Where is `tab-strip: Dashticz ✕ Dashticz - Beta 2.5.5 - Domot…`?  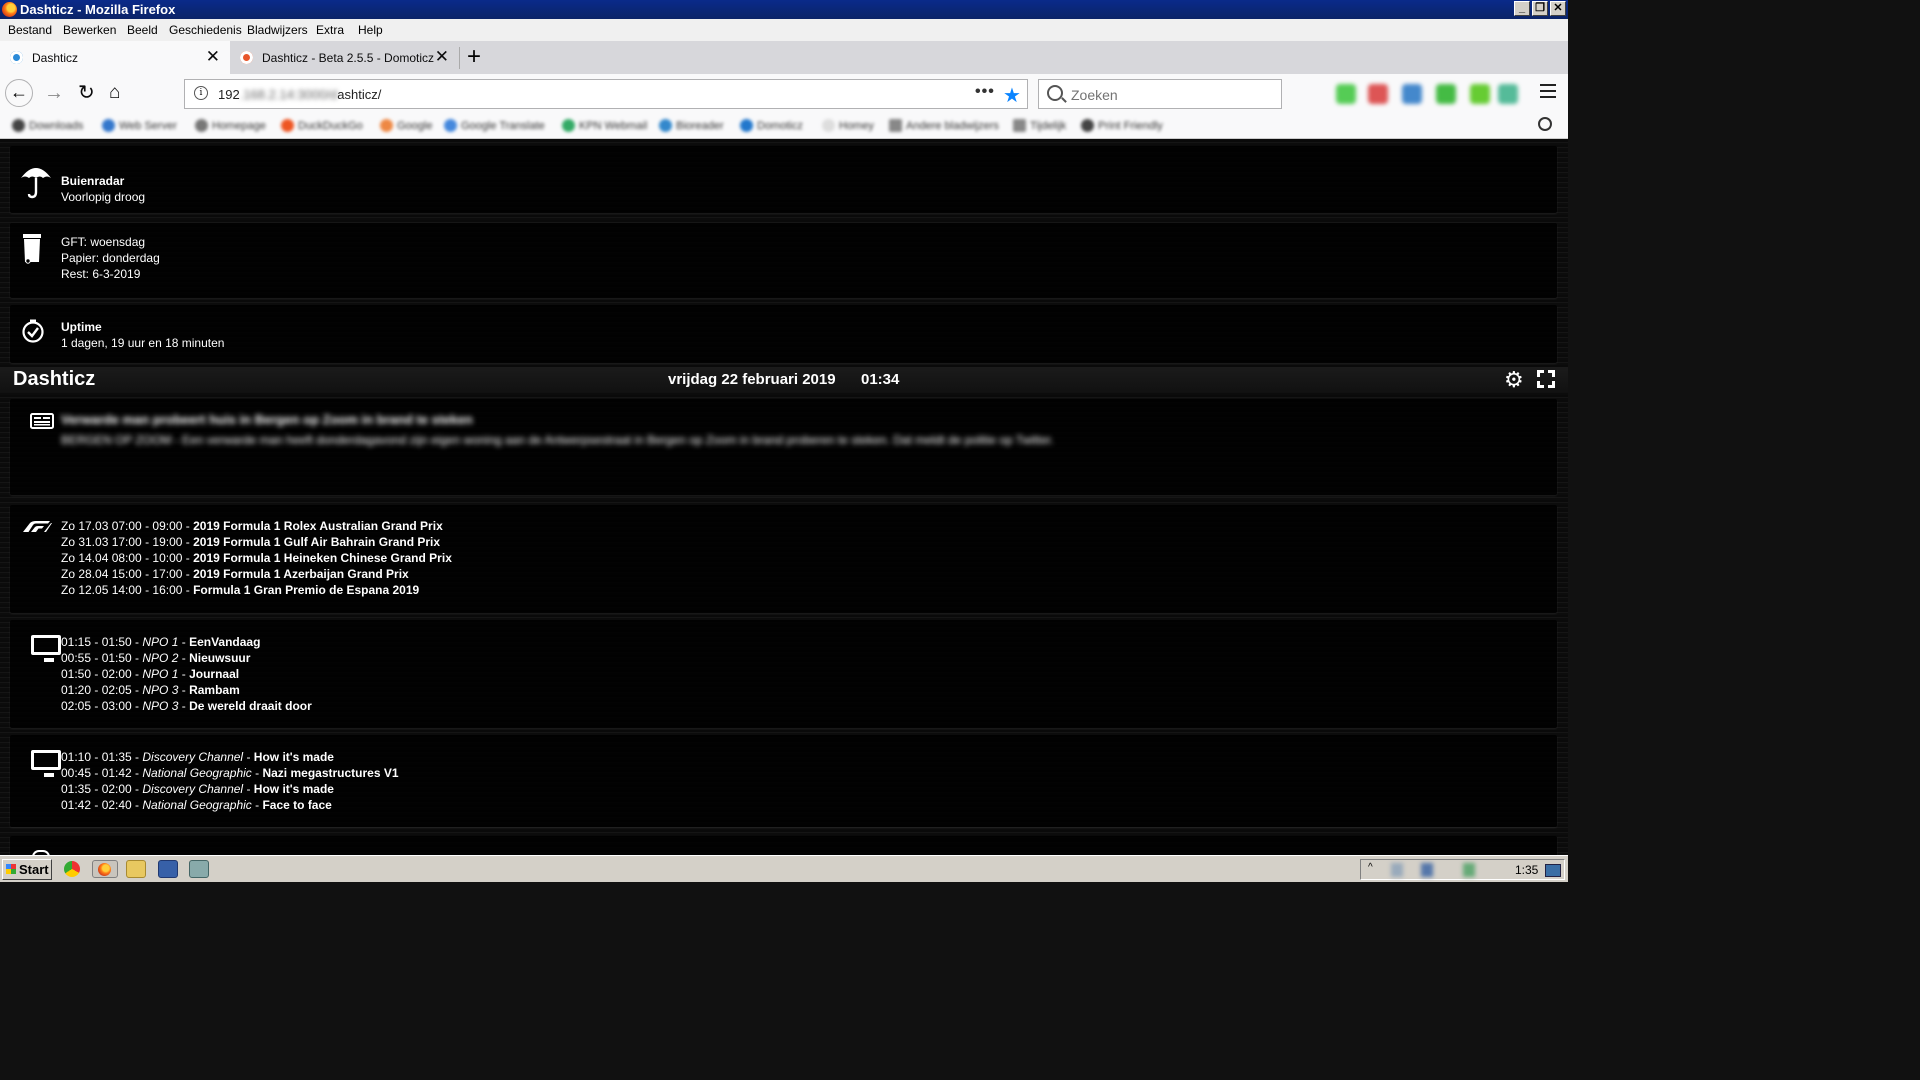 tab-strip: Dashticz ✕ Dashticz - Beta 2.5.5 - Domot… is located at coordinates (784, 57).